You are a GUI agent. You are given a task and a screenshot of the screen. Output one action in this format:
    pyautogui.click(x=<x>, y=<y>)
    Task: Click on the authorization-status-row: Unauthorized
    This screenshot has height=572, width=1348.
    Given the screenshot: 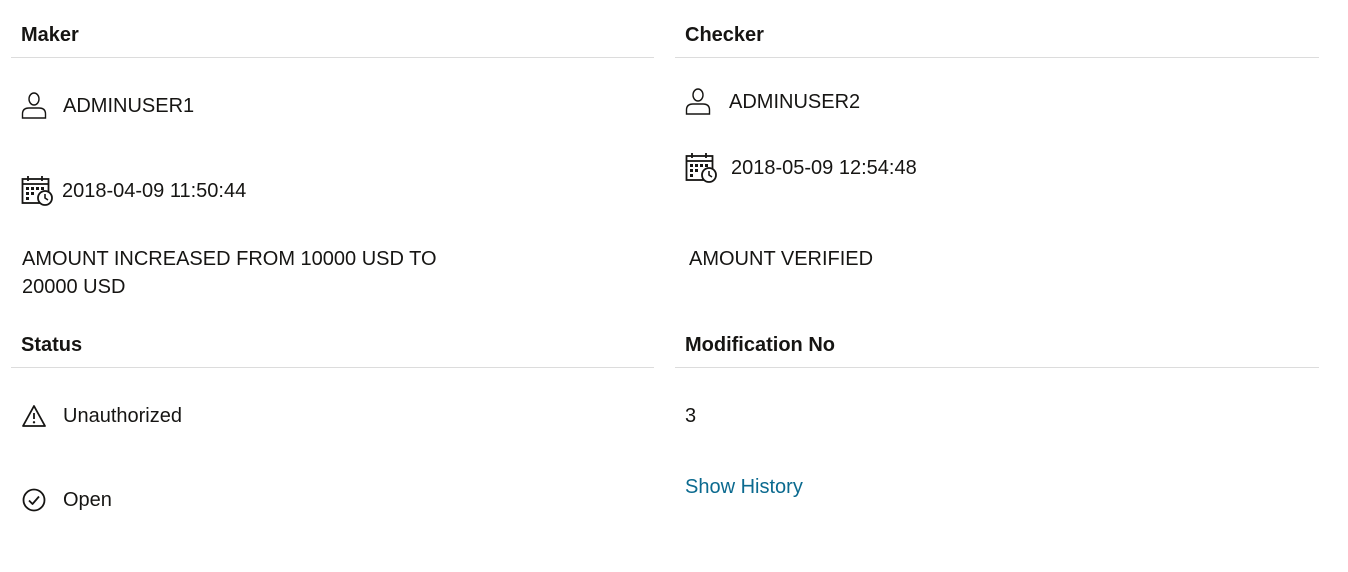 What is the action you would take?
    pyautogui.click(x=101, y=416)
    